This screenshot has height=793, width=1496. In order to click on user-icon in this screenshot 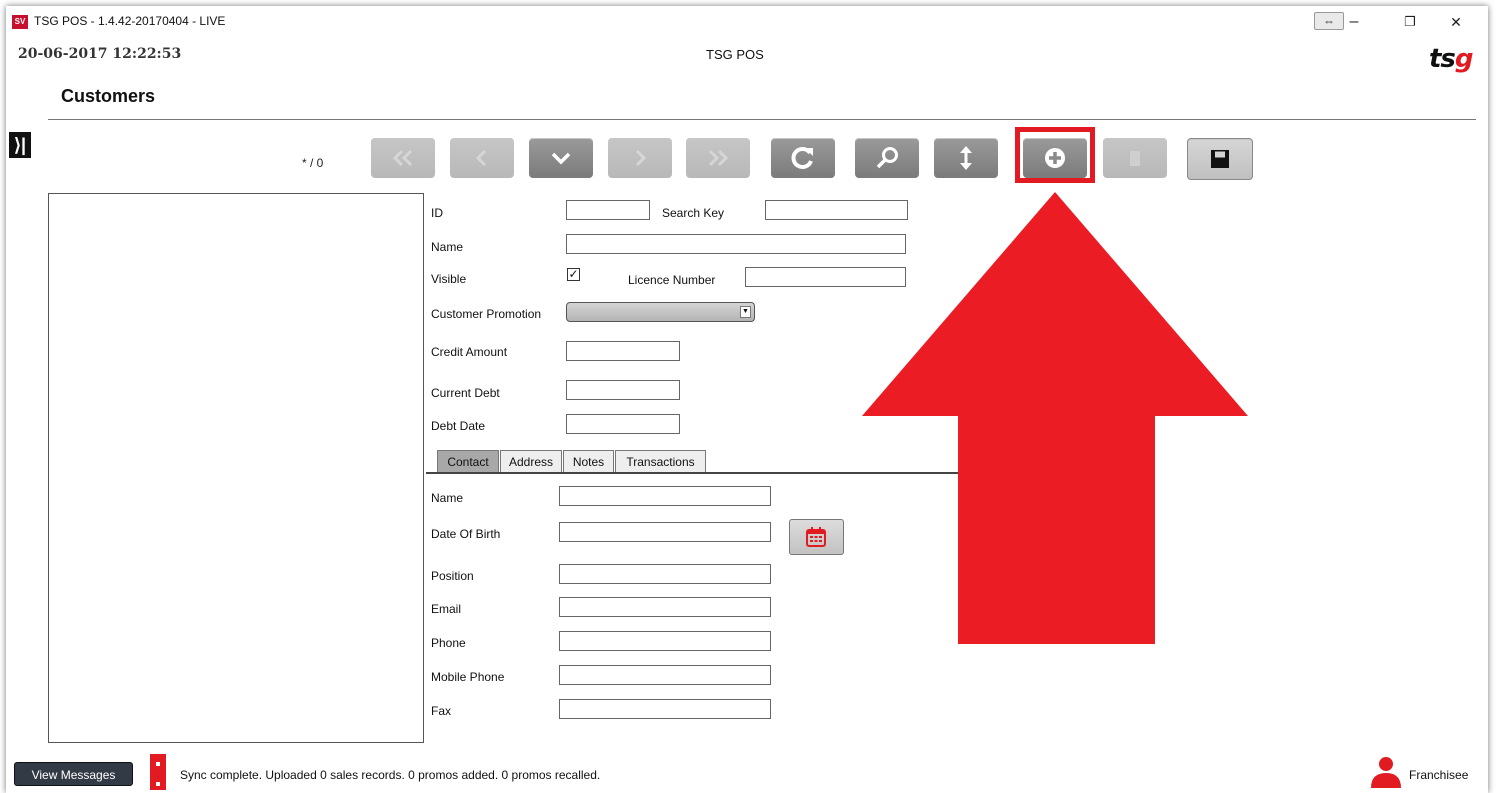, I will do `click(1386, 772)`.